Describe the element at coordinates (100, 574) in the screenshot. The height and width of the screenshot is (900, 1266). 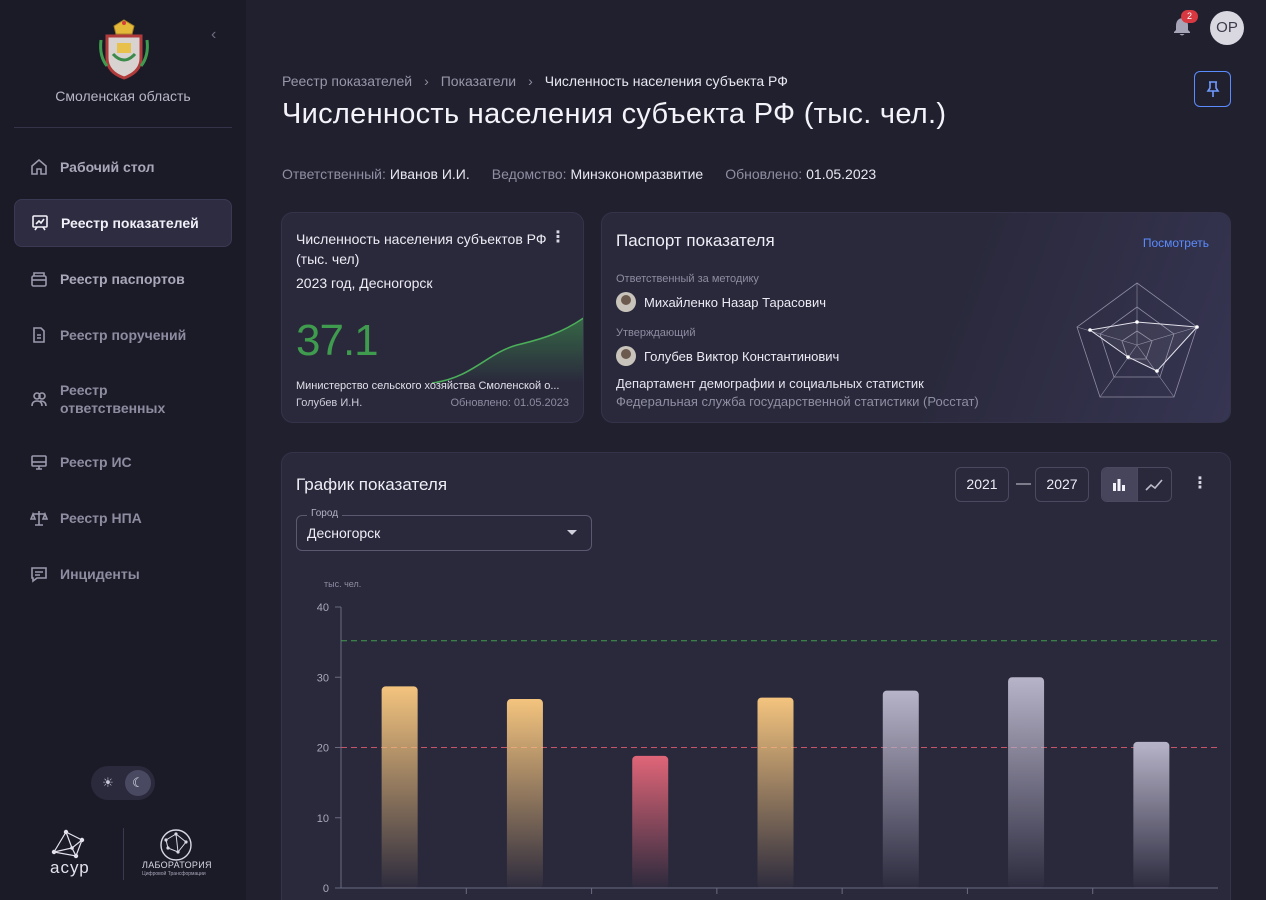
I see `sidebar-item-label: Инциденты` at that location.